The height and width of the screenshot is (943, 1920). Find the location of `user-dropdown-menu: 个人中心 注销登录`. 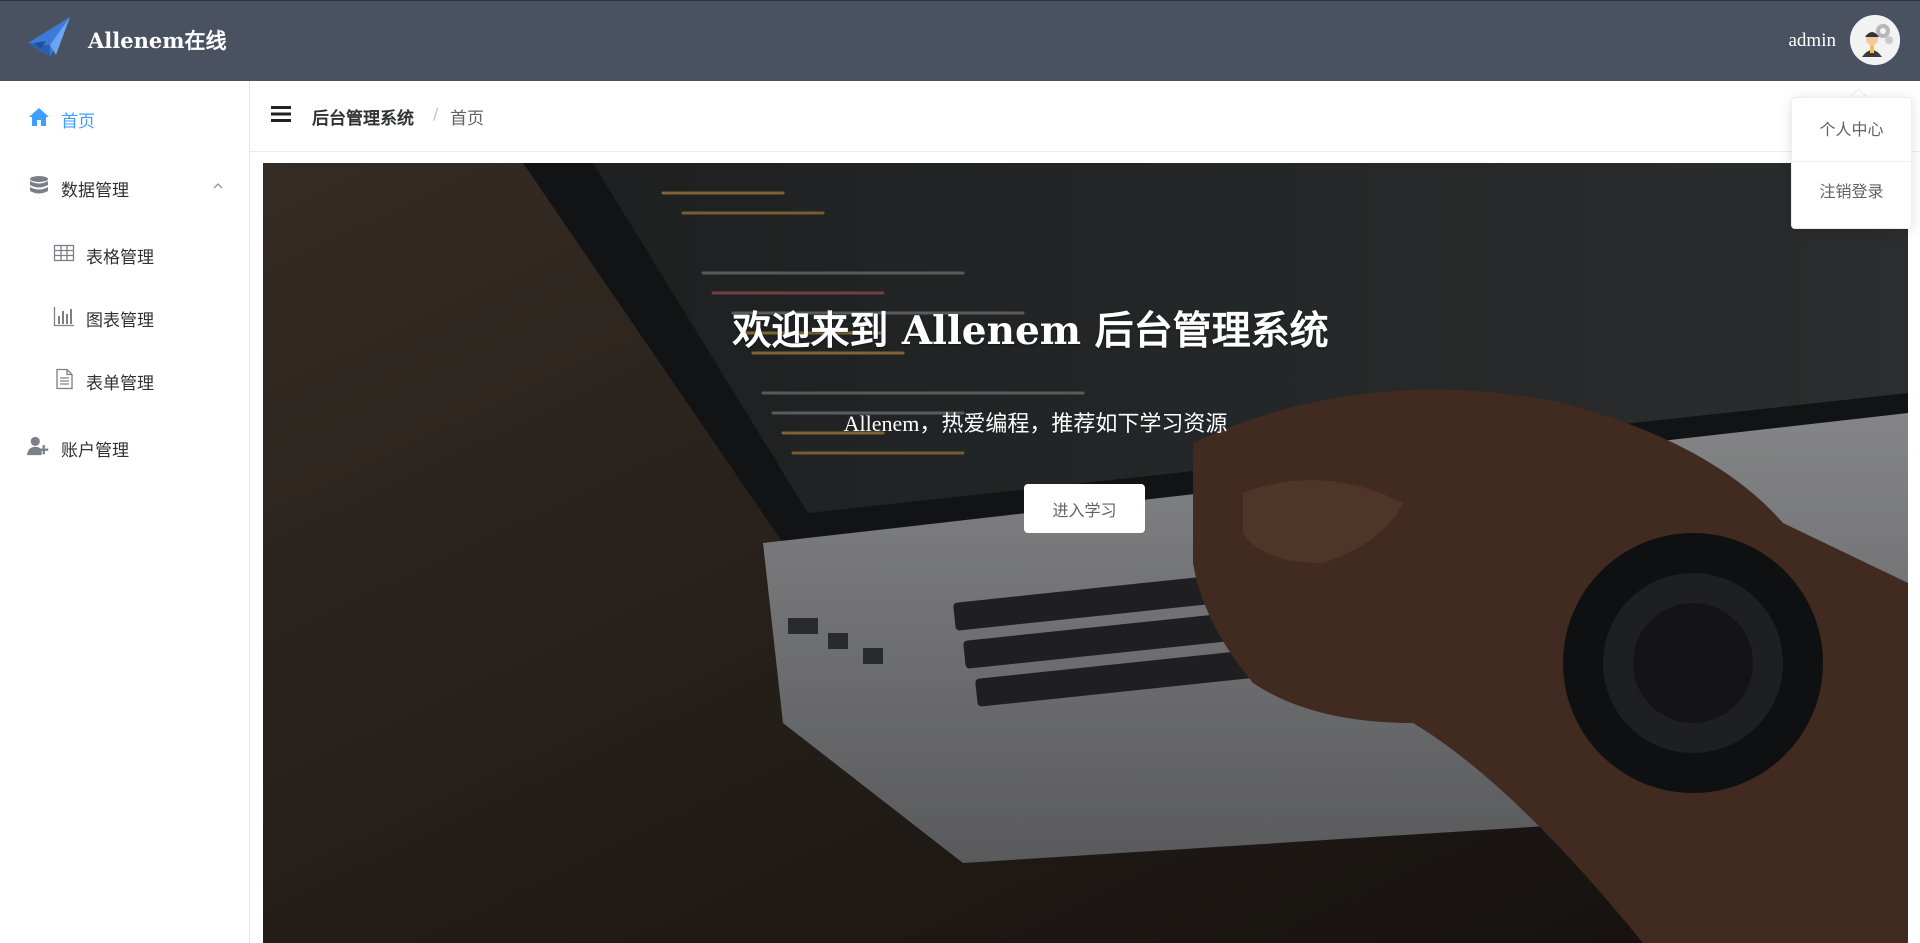

user-dropdown-menu: 个人中心 注销登录 is located at coordinates (1851, 163).